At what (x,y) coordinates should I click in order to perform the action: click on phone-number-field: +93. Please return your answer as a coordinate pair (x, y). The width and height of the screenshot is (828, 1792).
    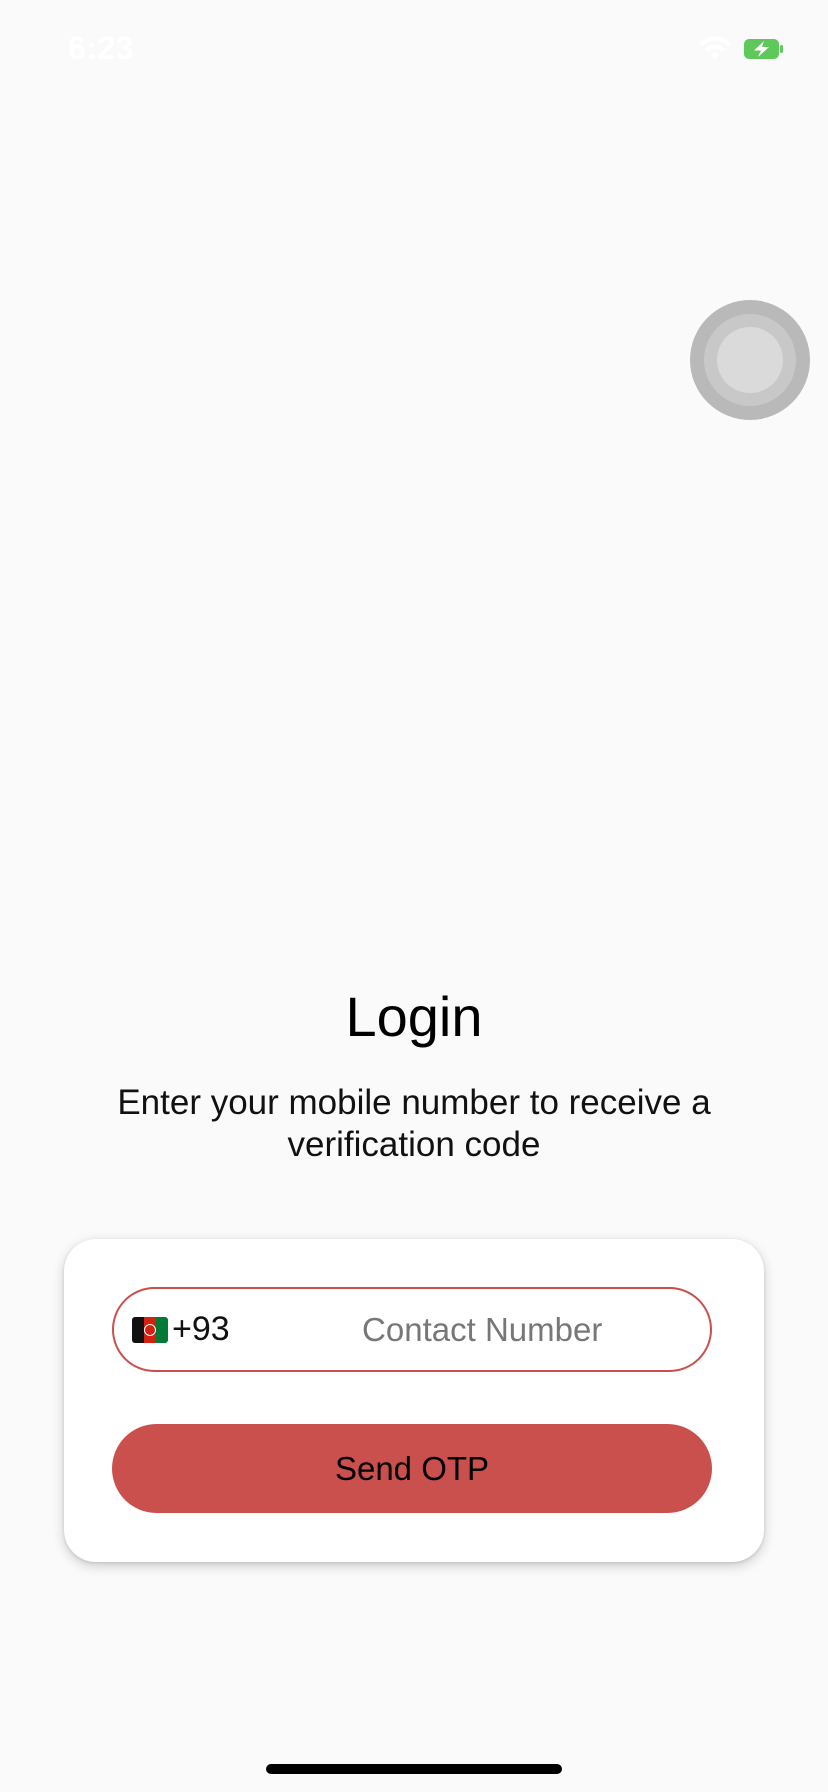
    Looking at the image, I should click on (412, 1329).